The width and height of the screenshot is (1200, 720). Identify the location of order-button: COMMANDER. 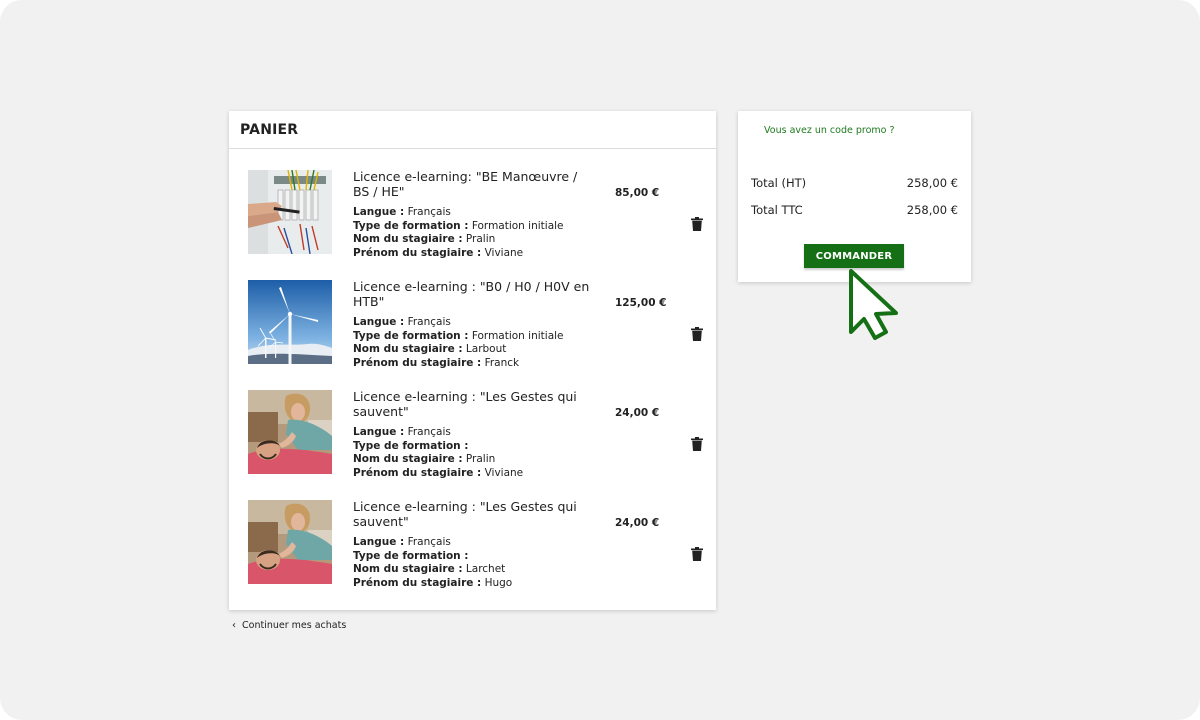
(854, 256).